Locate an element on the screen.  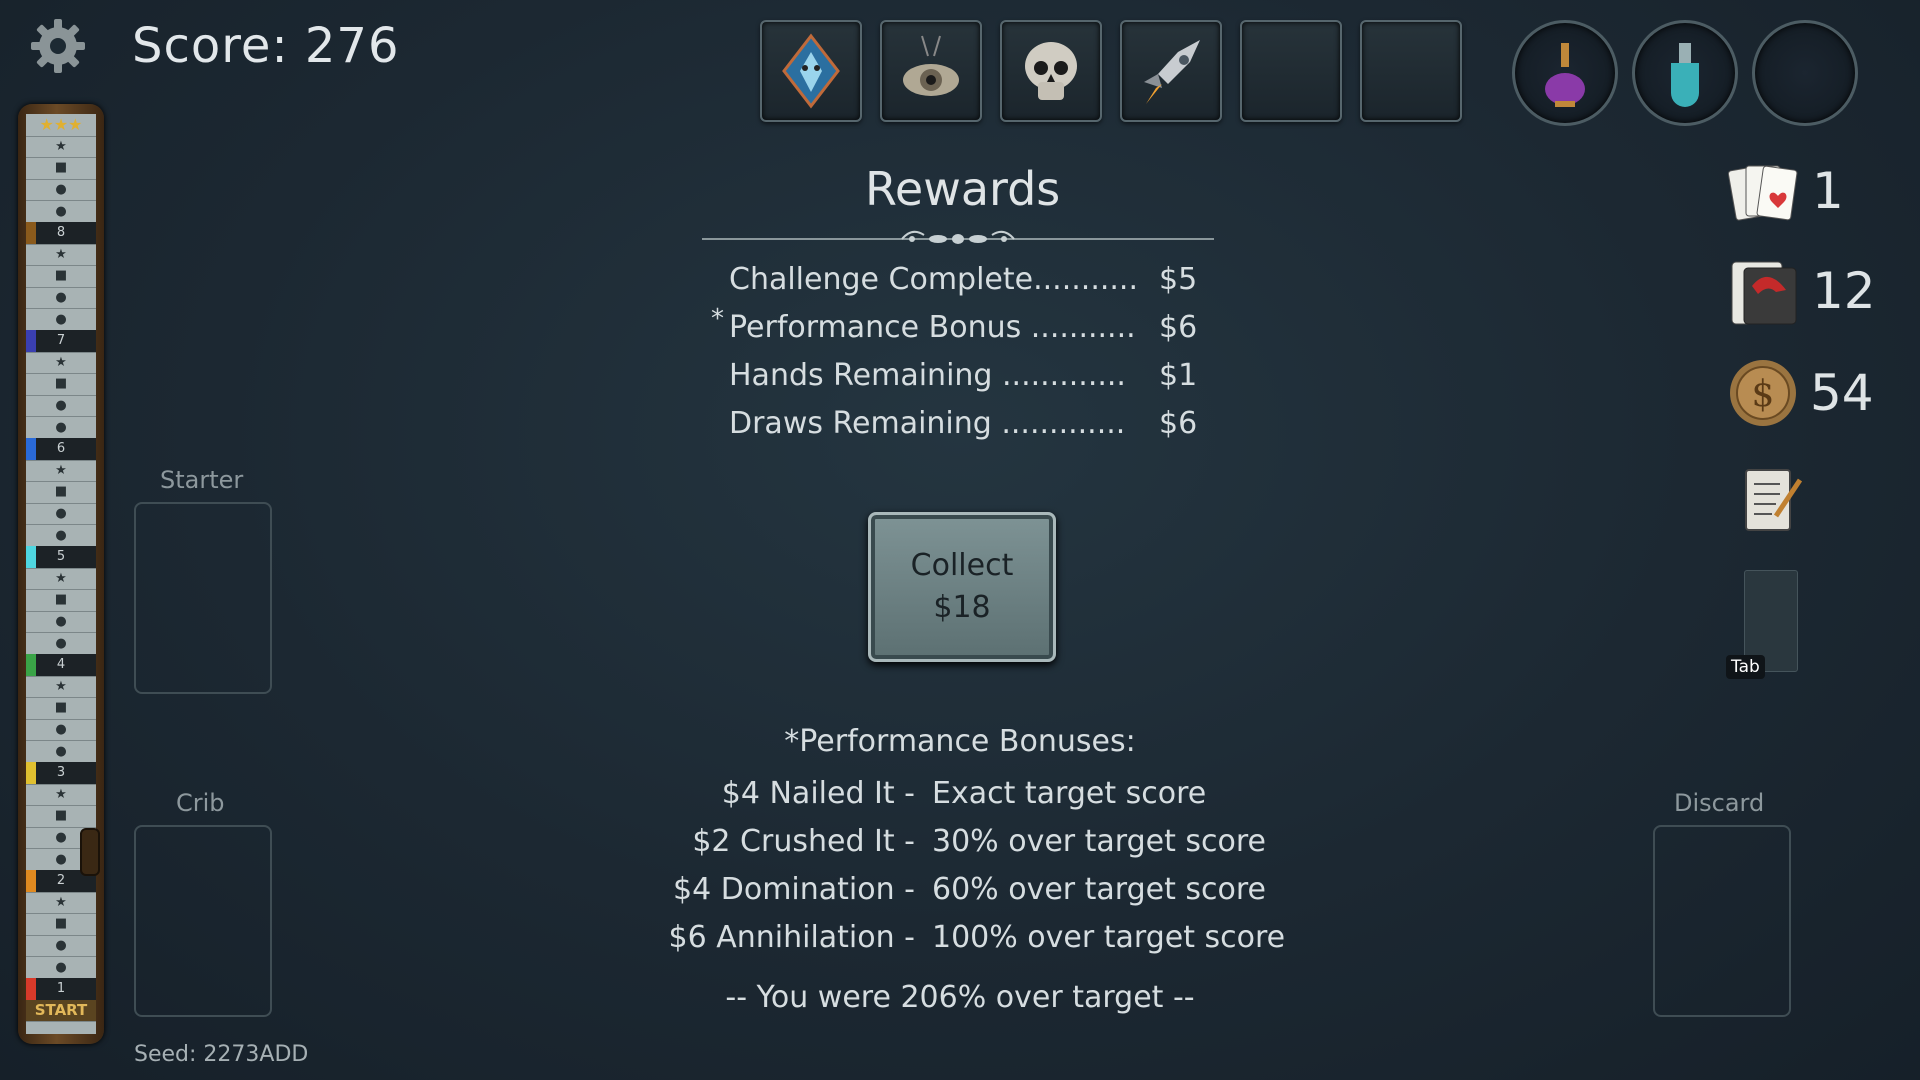
bonus-amount-4: $6 Annihilation - is located at coordinates (792, 937).